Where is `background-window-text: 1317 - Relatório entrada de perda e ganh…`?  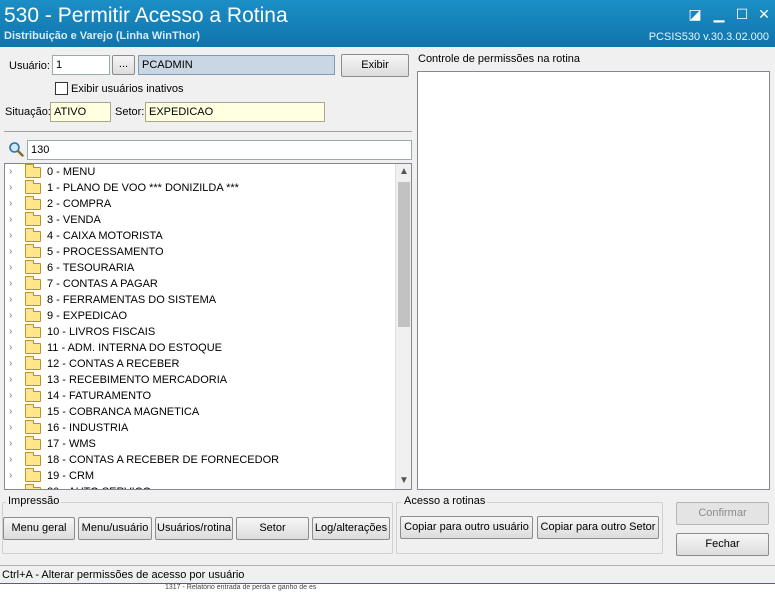 background-window-text: 1317 - Relatório entrada de perda e ganh… is located at coordinates (241, 587).